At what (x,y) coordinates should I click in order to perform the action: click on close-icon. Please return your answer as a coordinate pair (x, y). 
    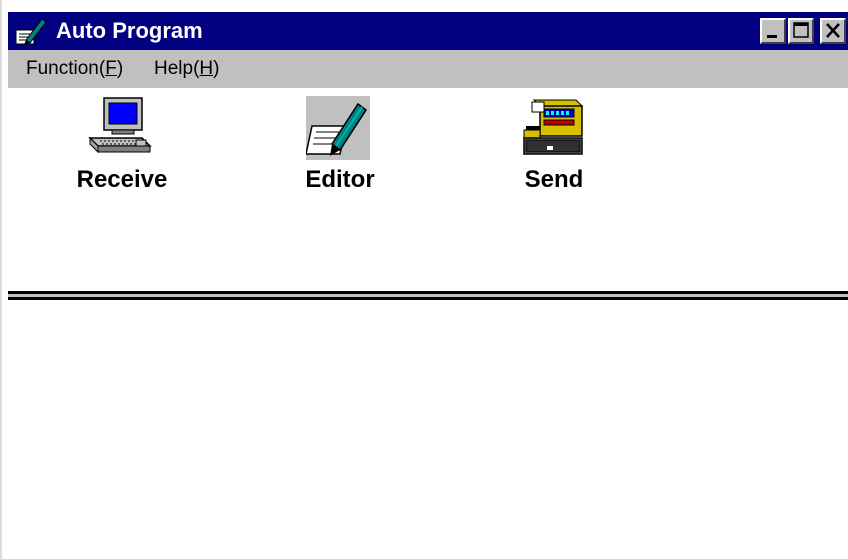
    Looking at the image, I should click on (833, 30).